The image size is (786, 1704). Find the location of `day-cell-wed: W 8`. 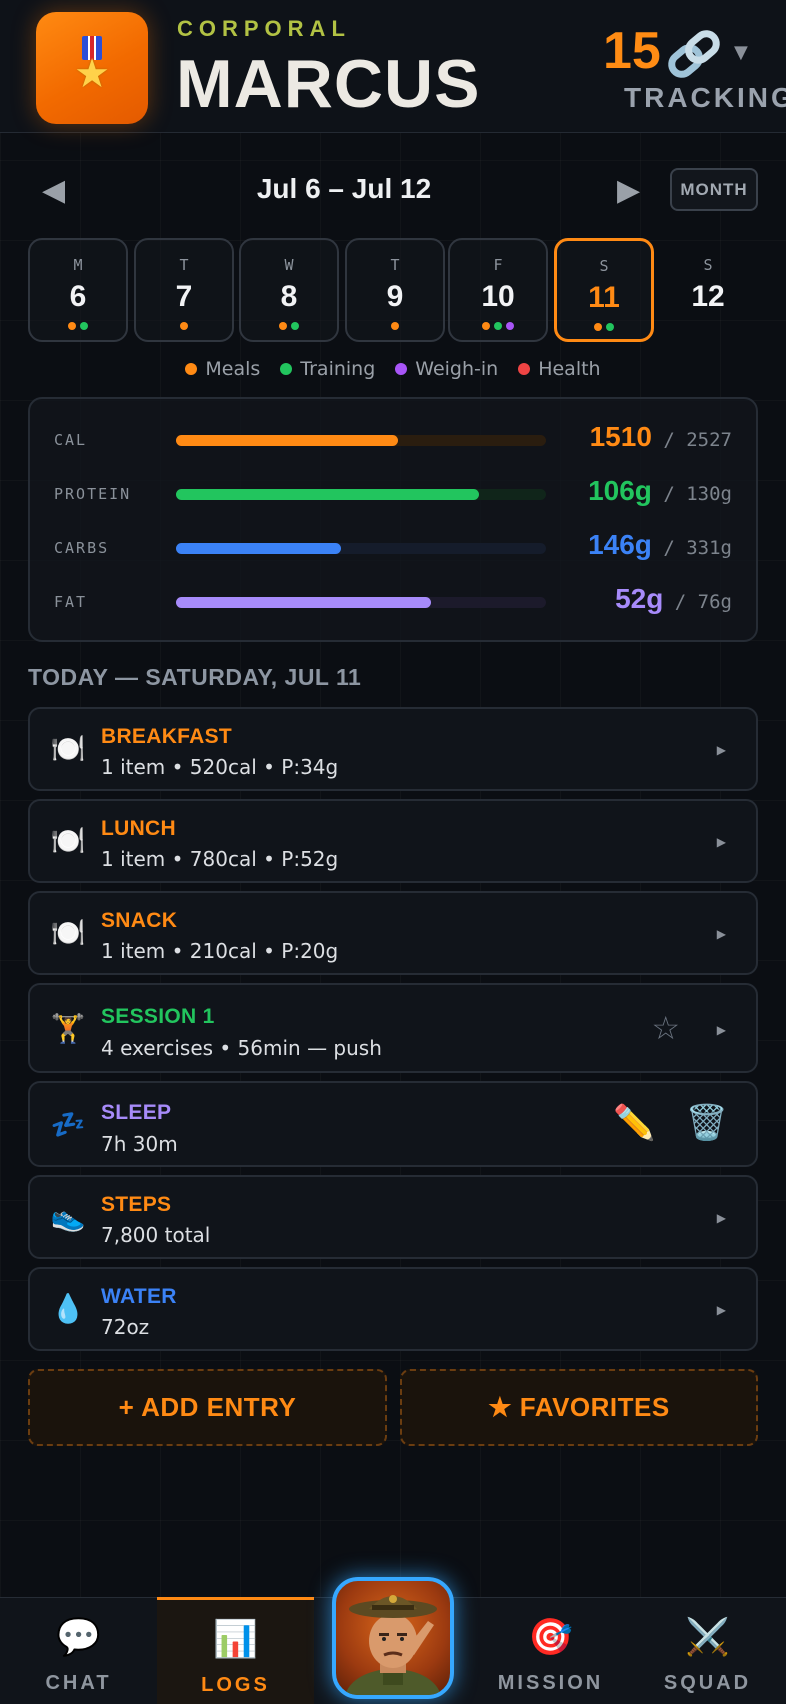

day-cell-wed: W 8 is located at coordinates (289, 290).